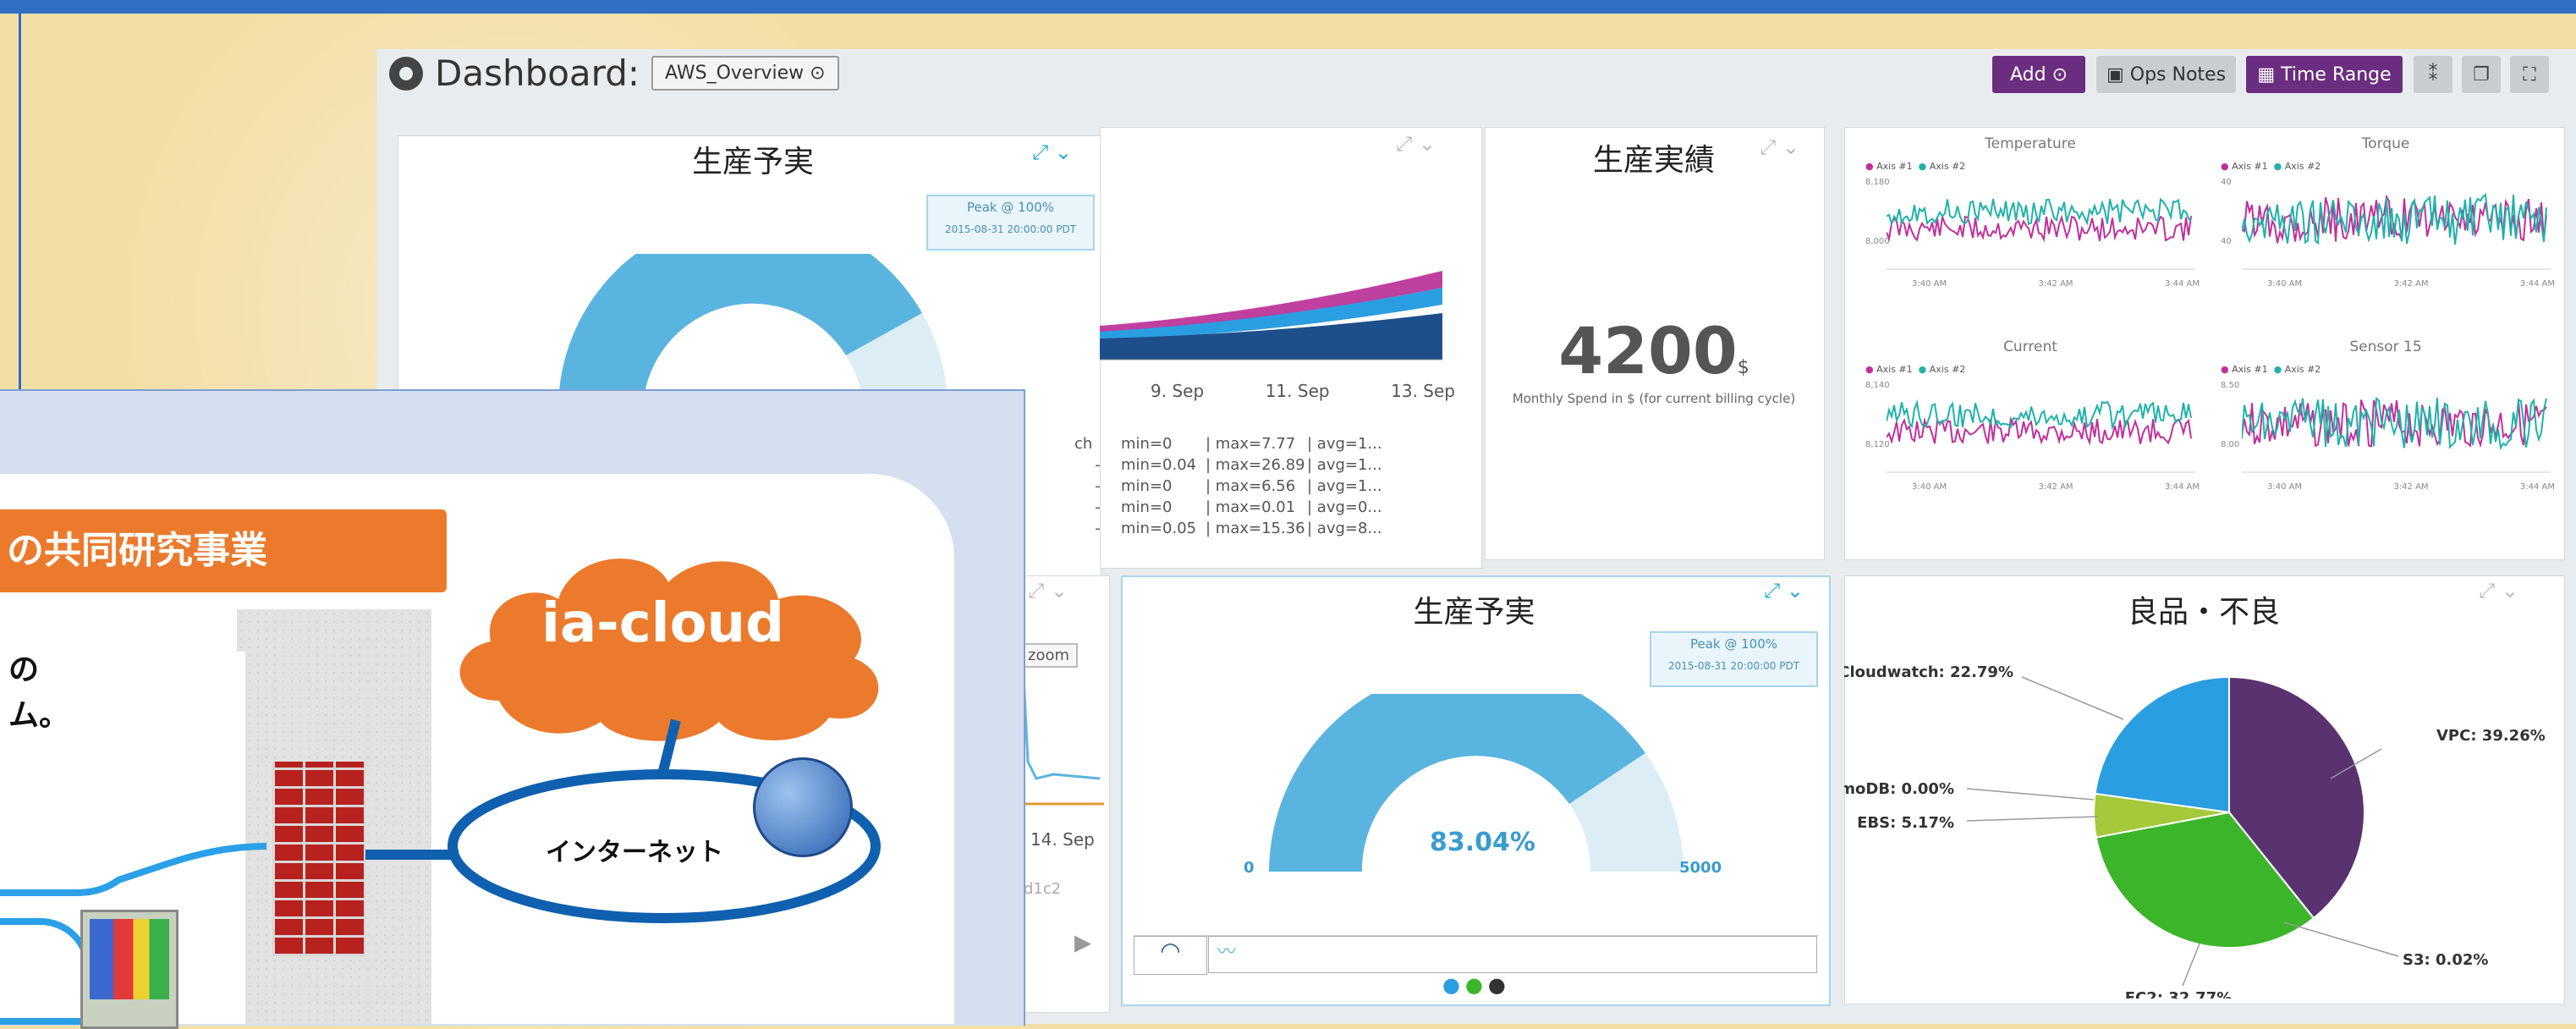  What do you see at coordinates (2028, 74) in the screenshot?
I see `add-label: Add` at bounding box center [2028, 74].